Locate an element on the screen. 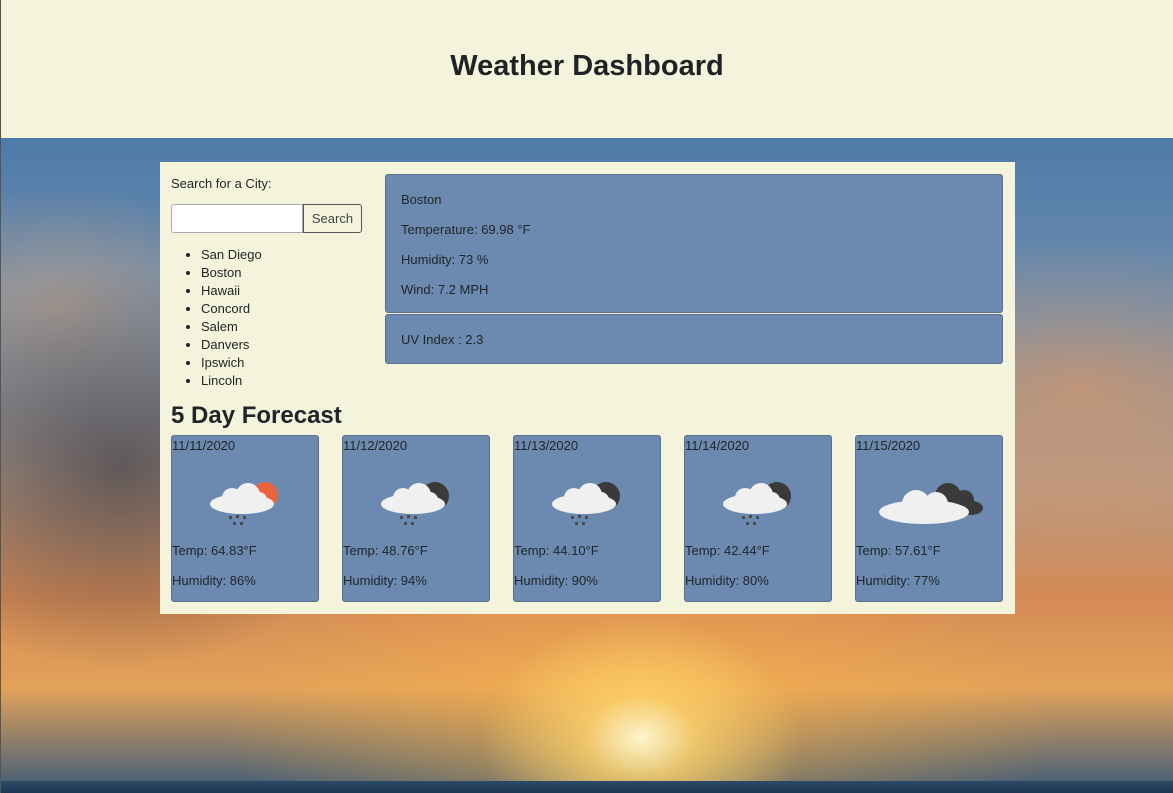 The image size is (1173, 793). history-item: Danvers is located at coordinates (231, 345).